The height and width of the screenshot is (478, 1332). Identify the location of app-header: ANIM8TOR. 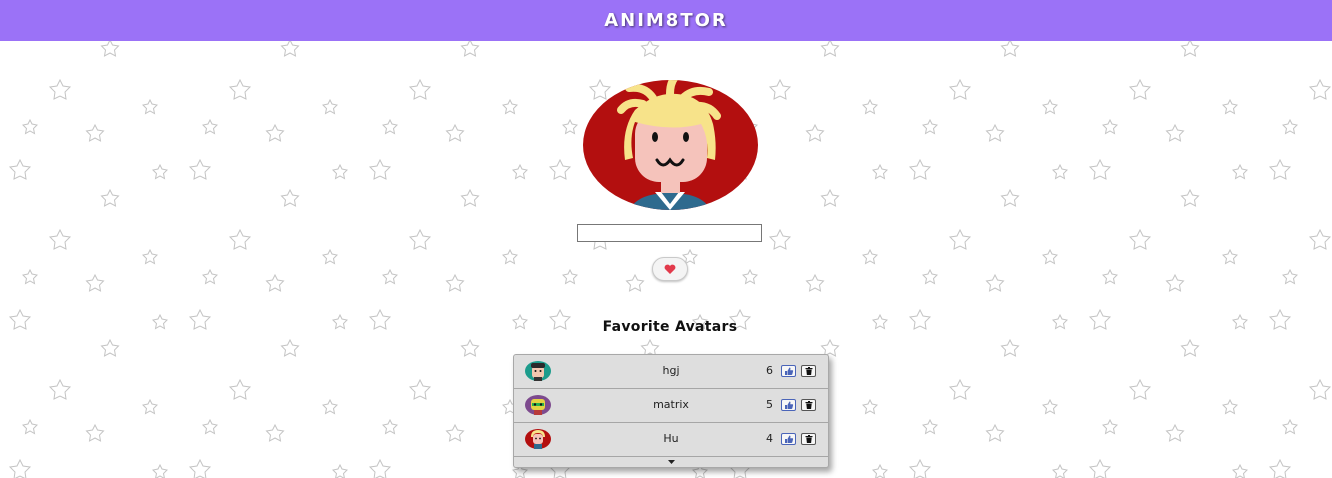
(666, 20).